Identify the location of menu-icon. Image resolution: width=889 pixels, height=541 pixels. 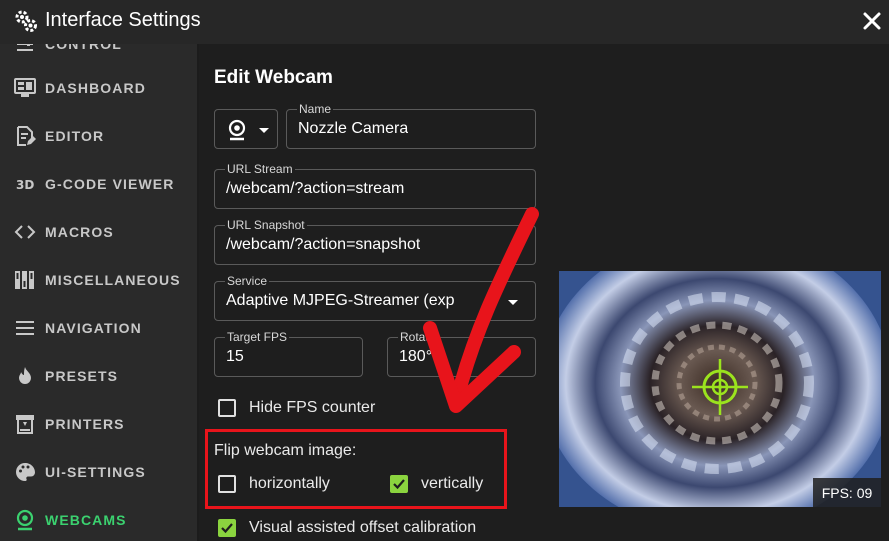
(25, 328).